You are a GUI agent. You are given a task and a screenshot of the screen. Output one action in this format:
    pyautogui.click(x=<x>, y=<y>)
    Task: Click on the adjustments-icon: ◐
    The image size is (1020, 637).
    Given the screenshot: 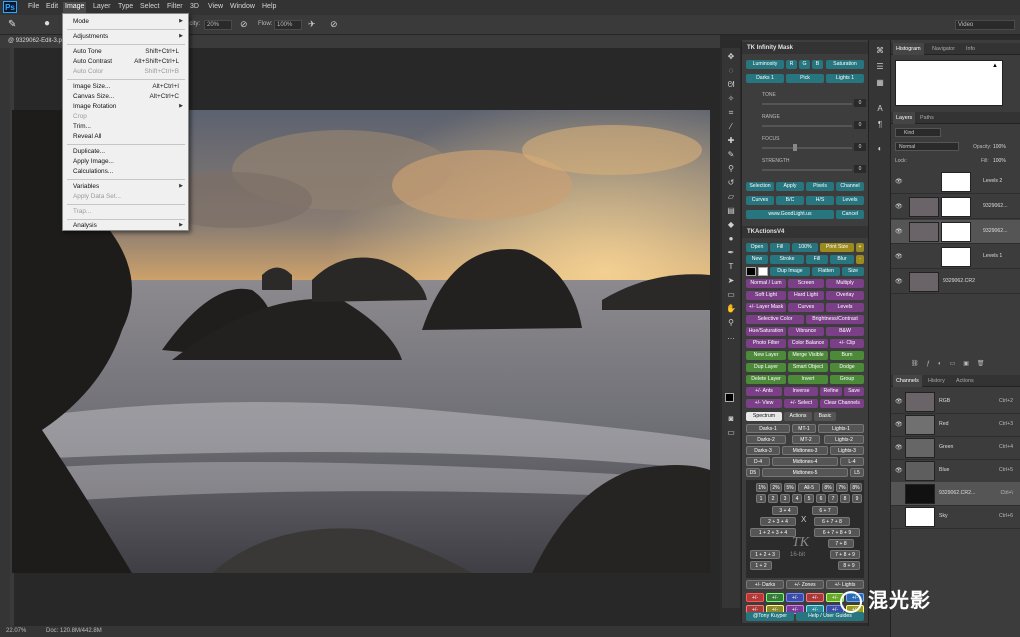 What is the action you would take?
    pyautogui.click(x=880, y=149)
    